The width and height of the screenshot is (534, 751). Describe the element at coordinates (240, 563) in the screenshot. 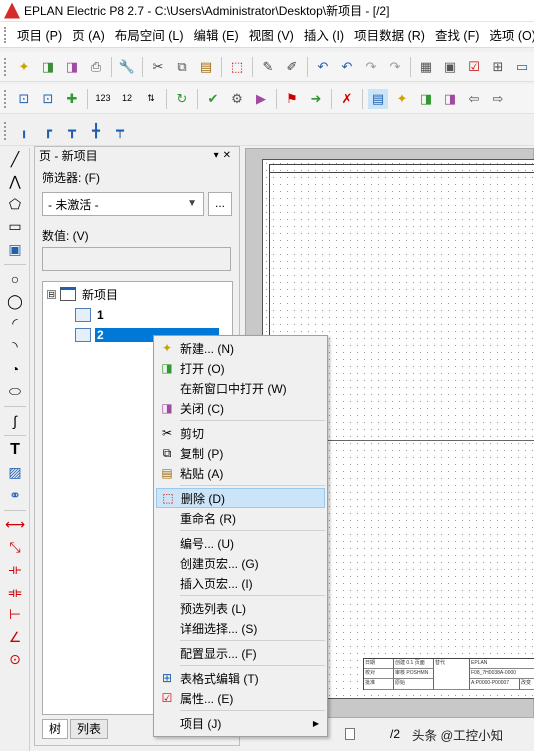

I see `menu-item-create-page-macro: 创建页宏... (G)` at that location.